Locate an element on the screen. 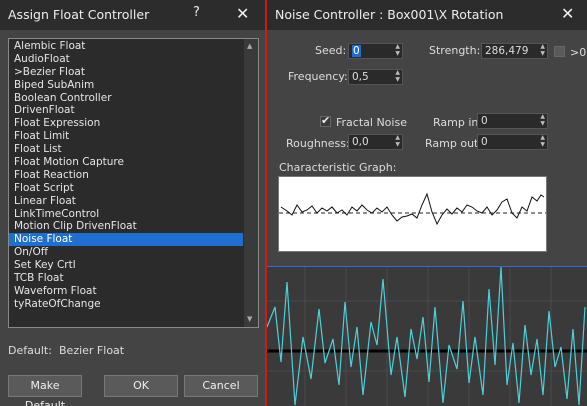 The image size is (587, 406). greater-than-zero-label: >0 is located at coordinates (578, 52).